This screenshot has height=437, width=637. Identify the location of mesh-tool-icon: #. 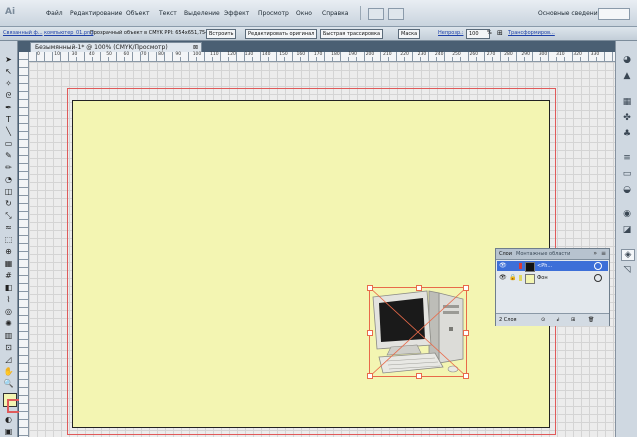
(8, 276).